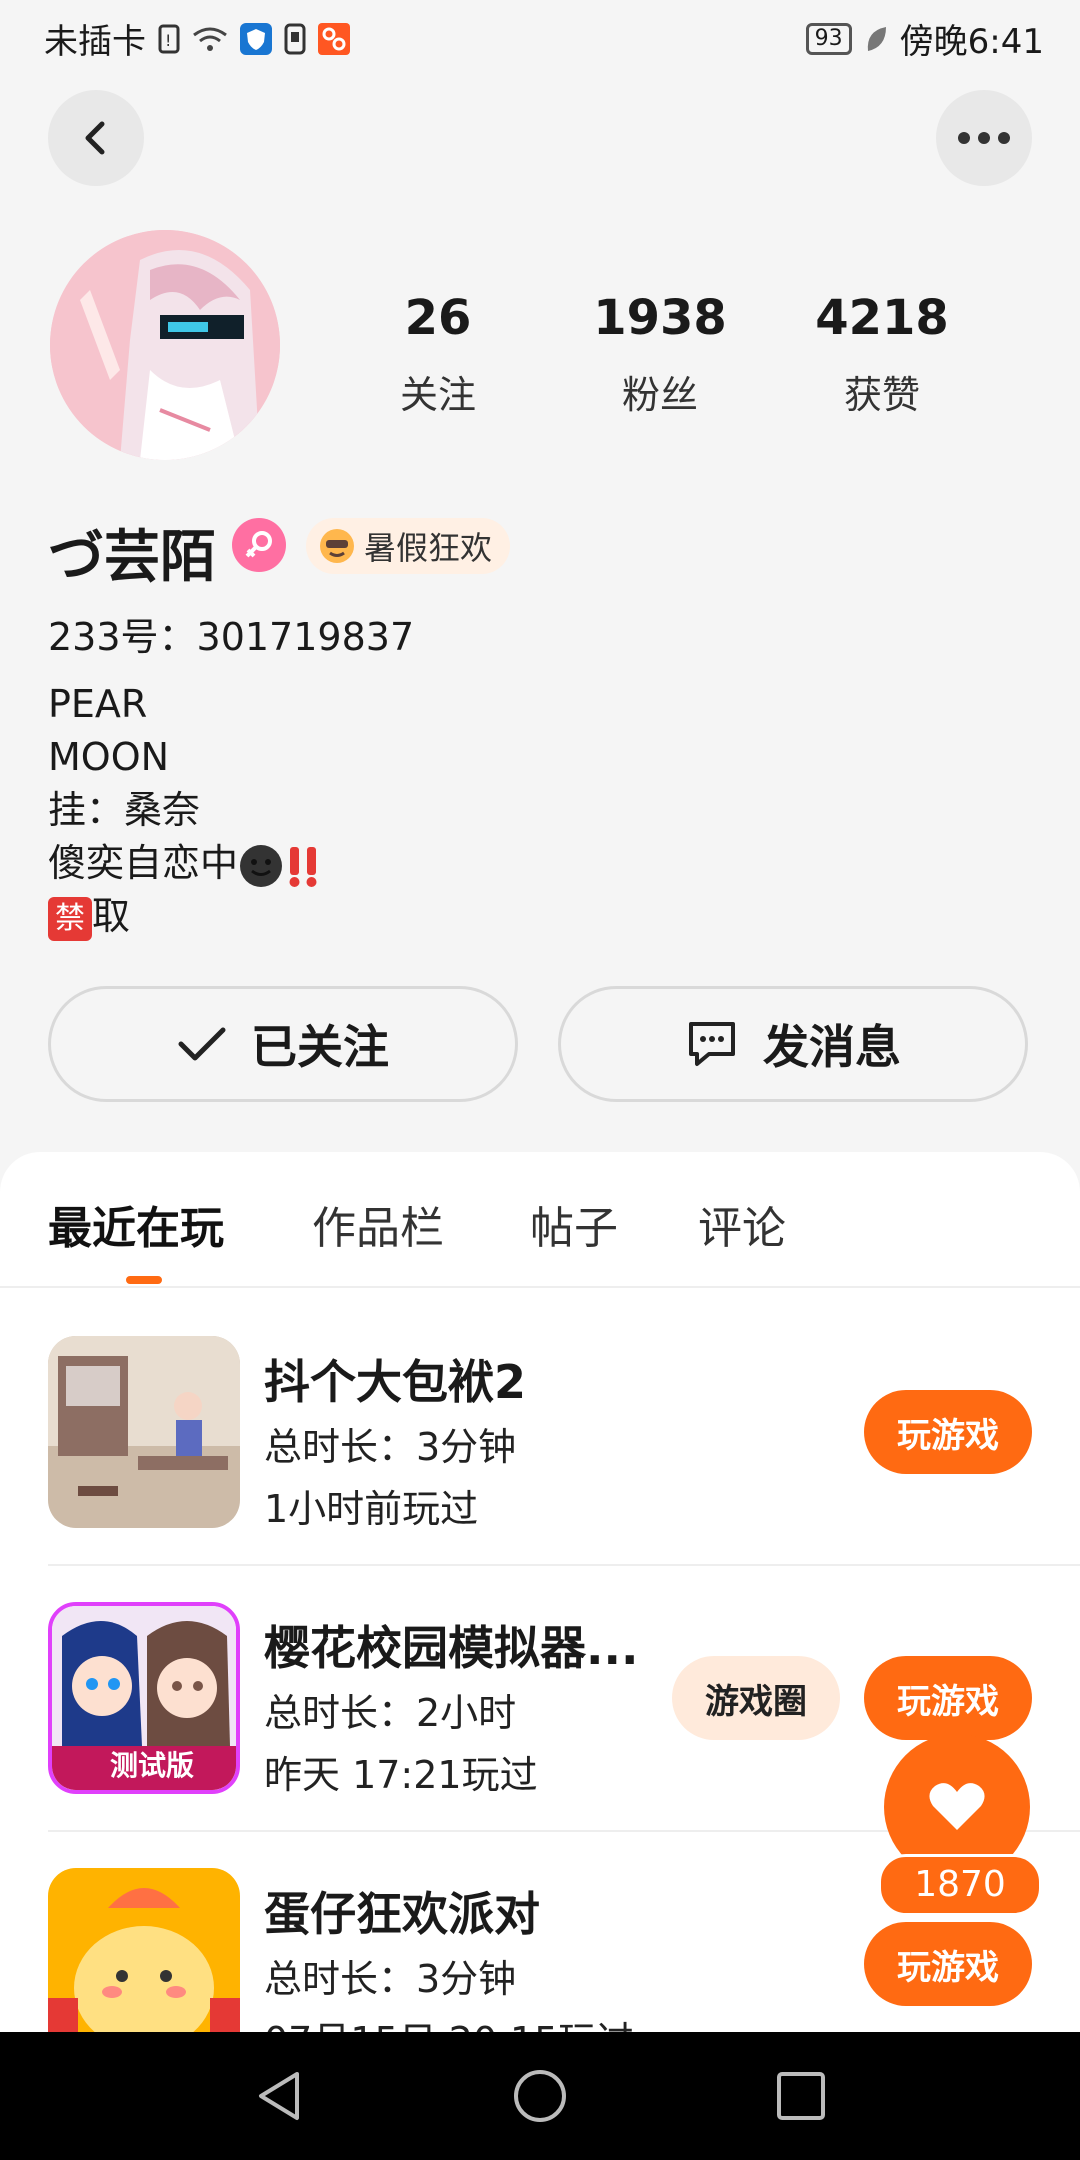 Image resolution: width=1080 pixels, height=2160 pixels. Describe the element at coordinates (231, 637) in the screenshot. I see `account-id: 233号：301719837` at that location.